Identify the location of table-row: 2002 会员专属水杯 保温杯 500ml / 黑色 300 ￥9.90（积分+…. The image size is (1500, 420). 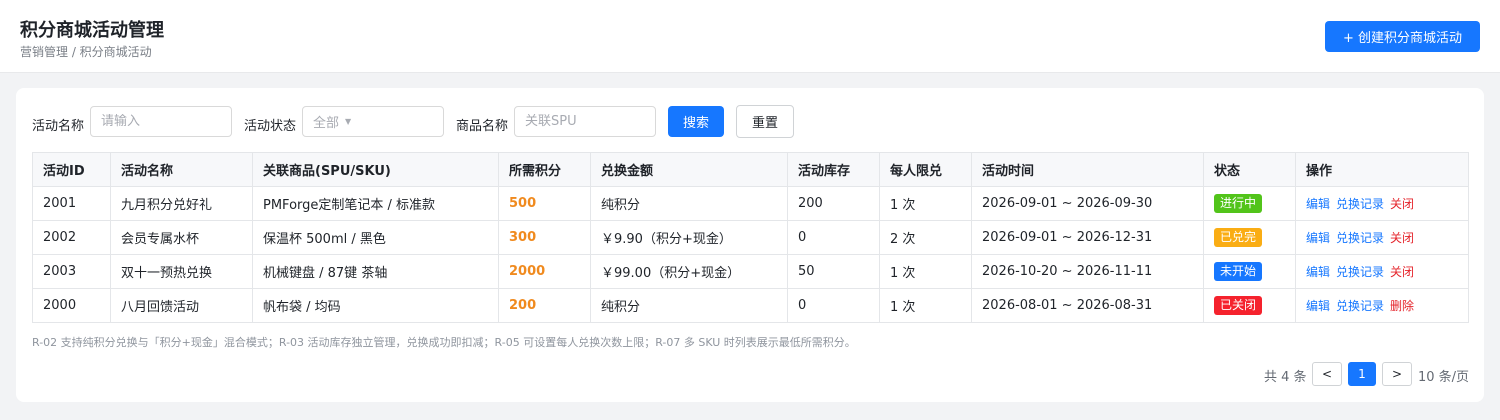
(750, 237).